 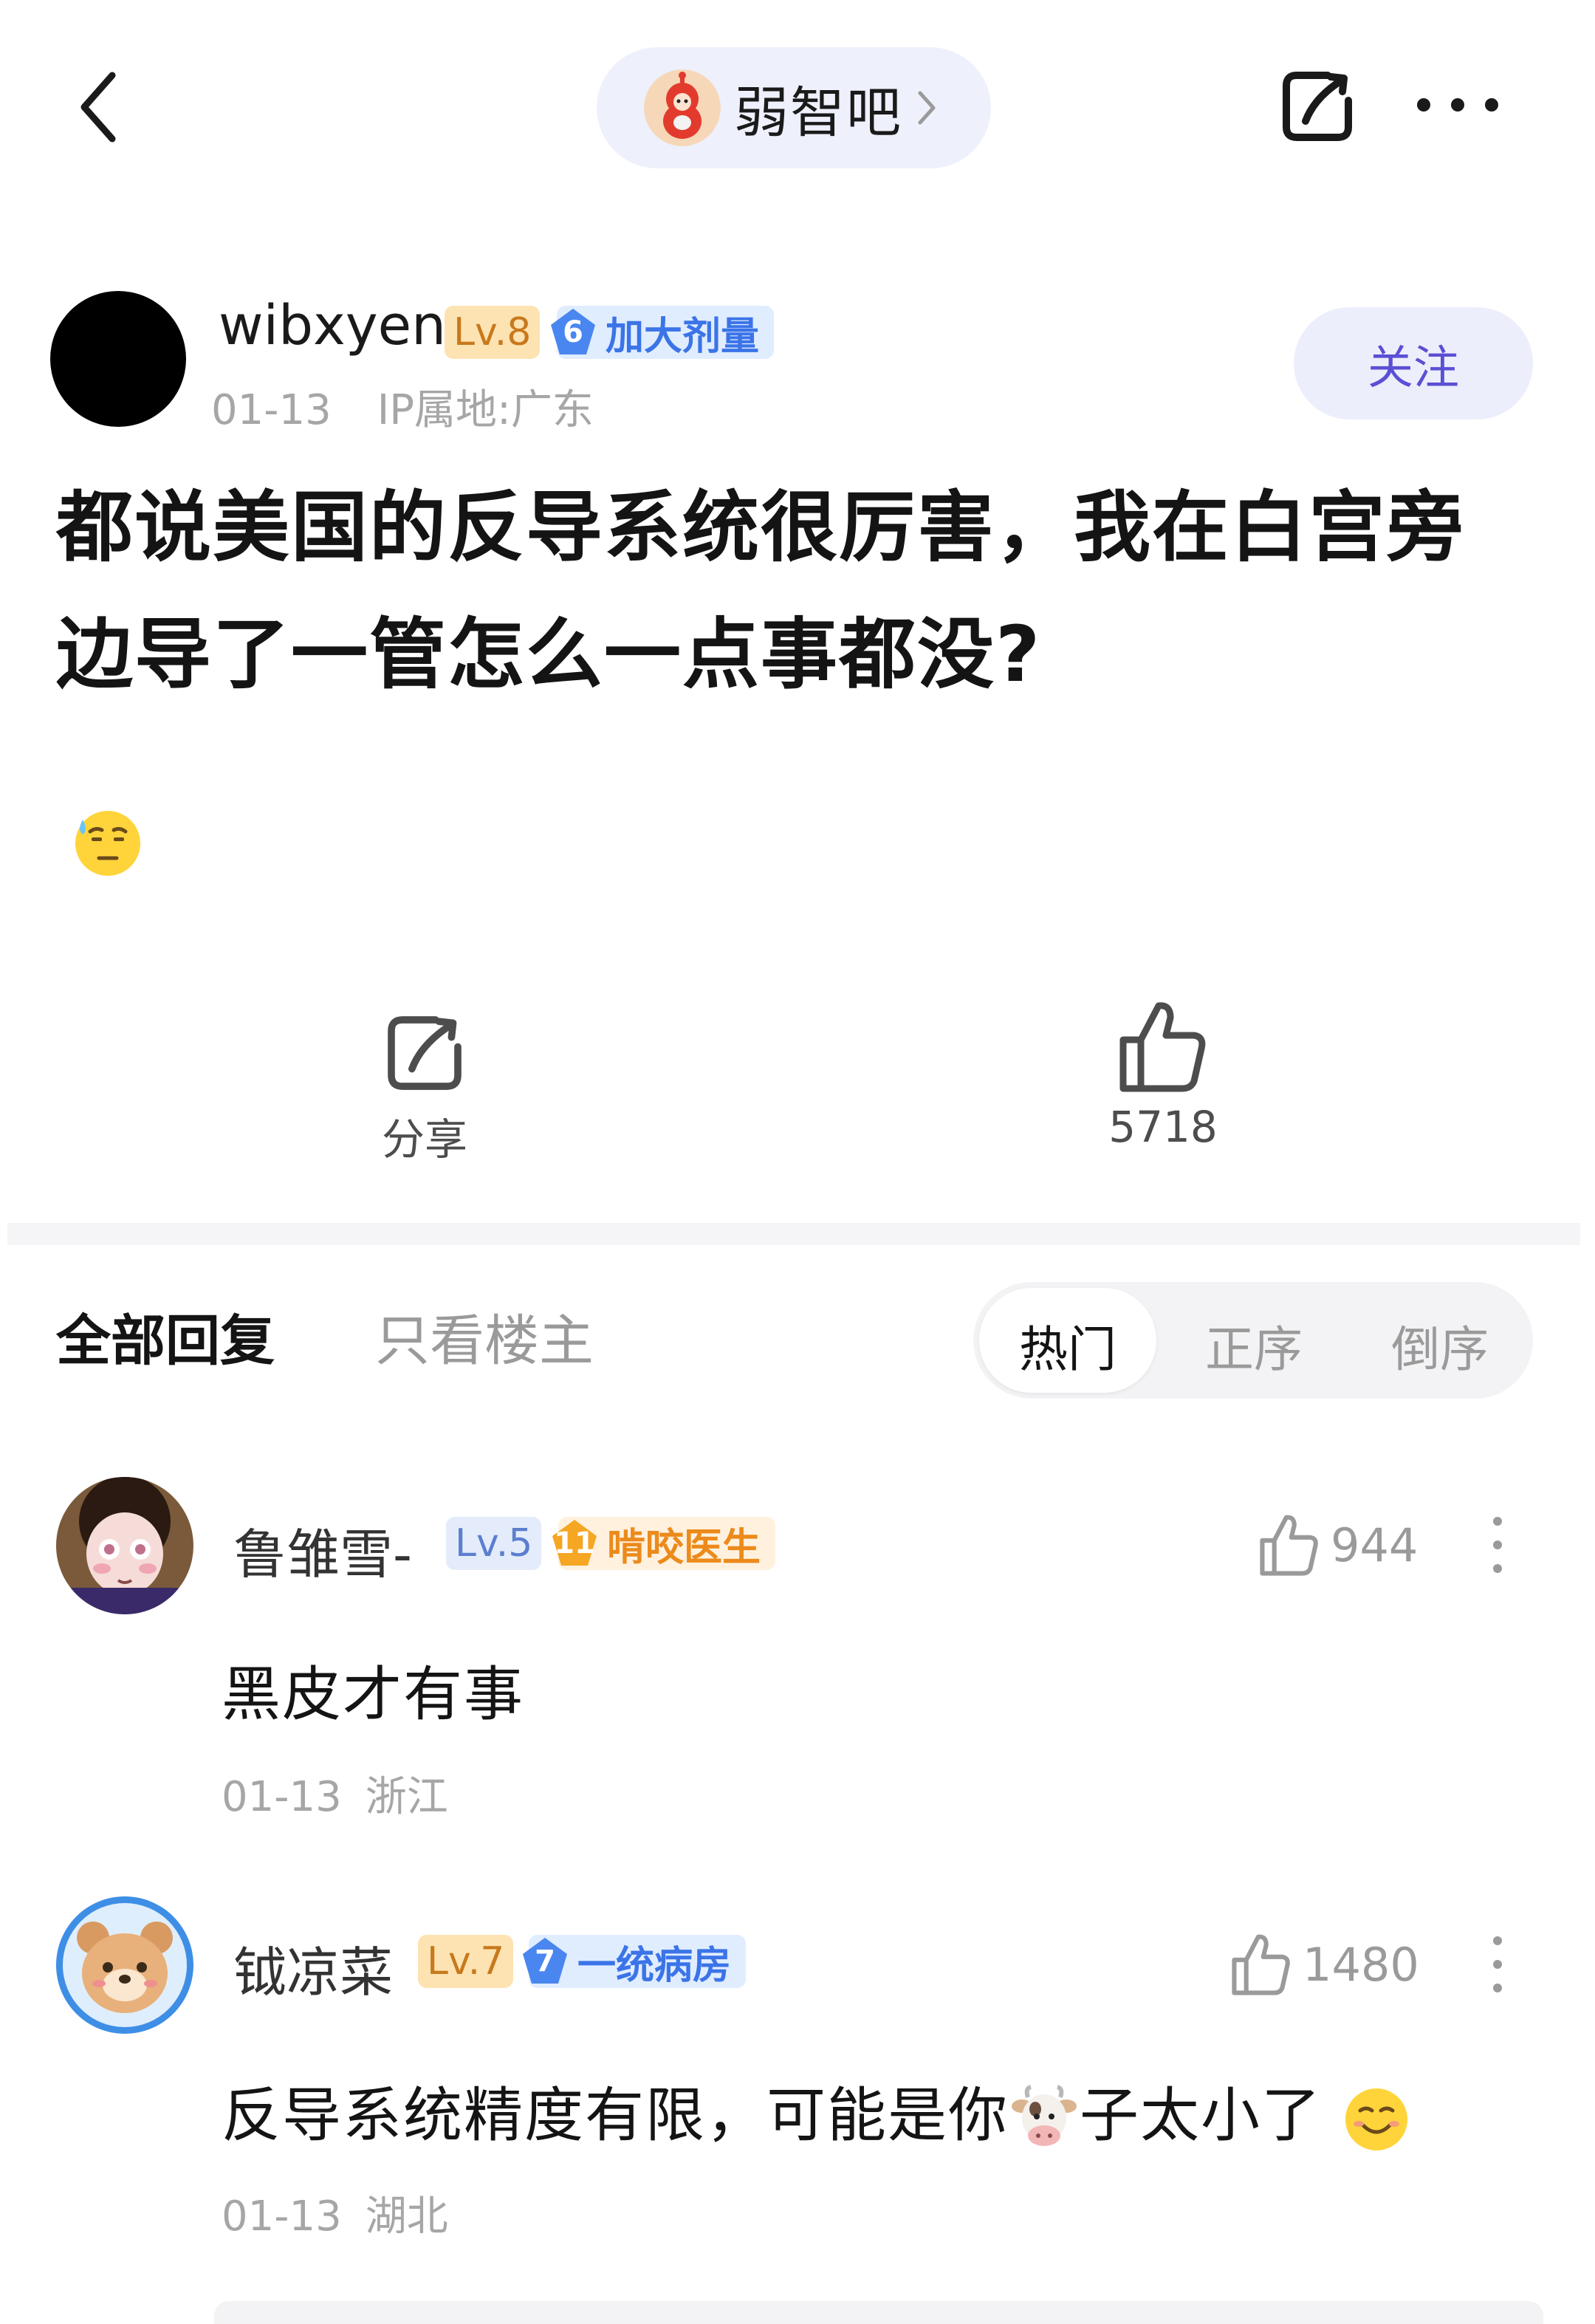 I want to click on sort-descending: 倒序, so click(x=1440, y=1345).